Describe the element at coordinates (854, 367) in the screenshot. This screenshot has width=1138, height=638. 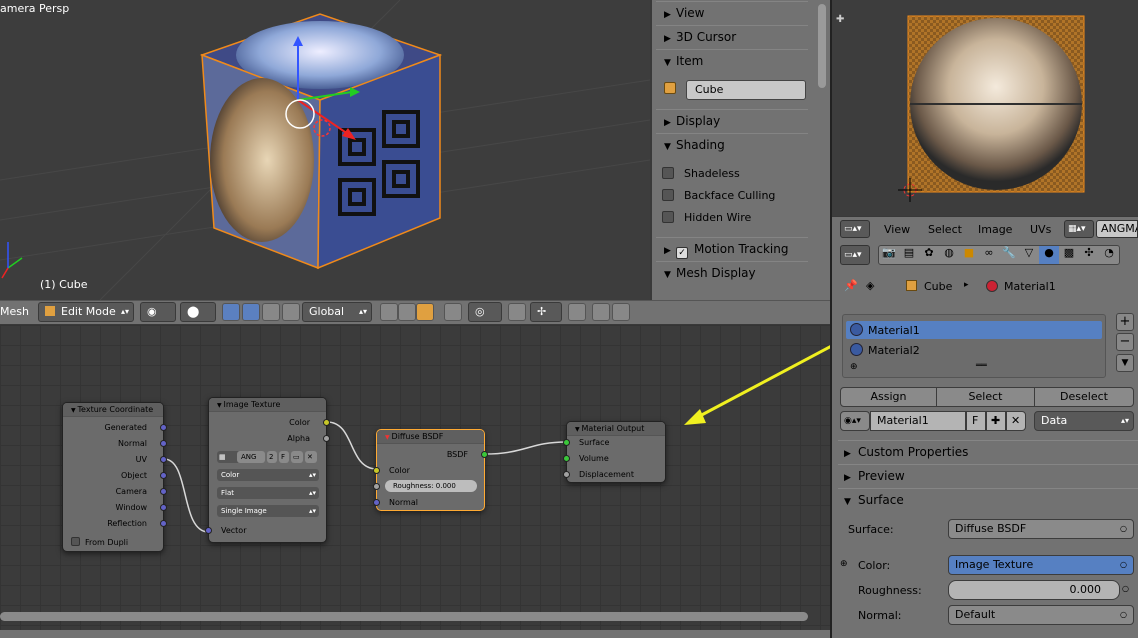
I see `list-filter-icon: ⊕` at that location.